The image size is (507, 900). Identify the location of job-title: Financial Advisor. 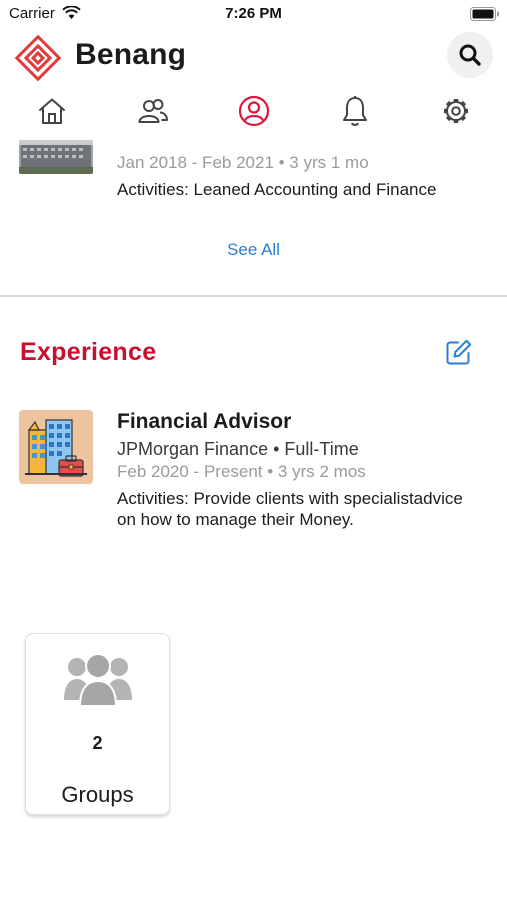
(204, 421).